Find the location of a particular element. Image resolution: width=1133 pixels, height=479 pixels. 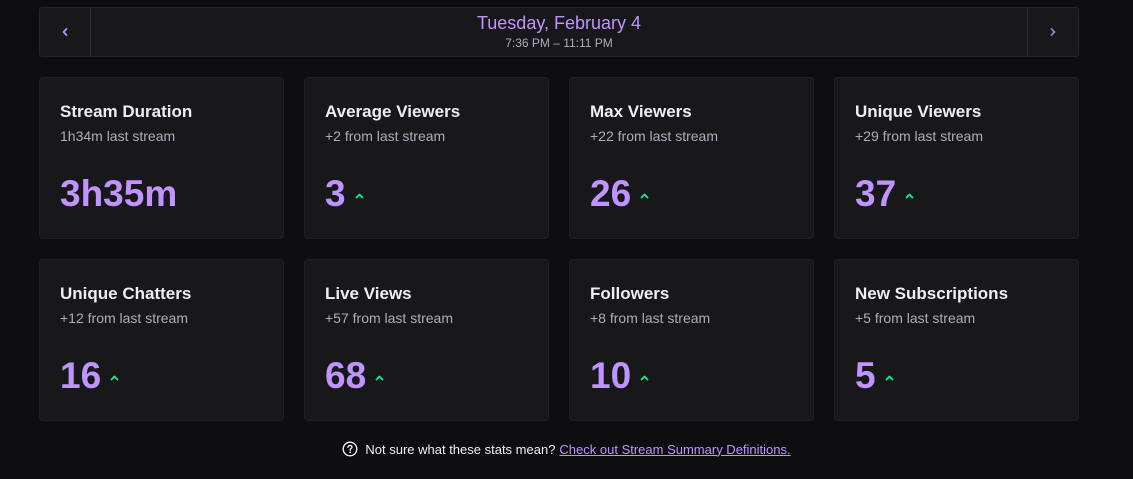

stat-value-row: 3 is located at coordinates (344, 194).